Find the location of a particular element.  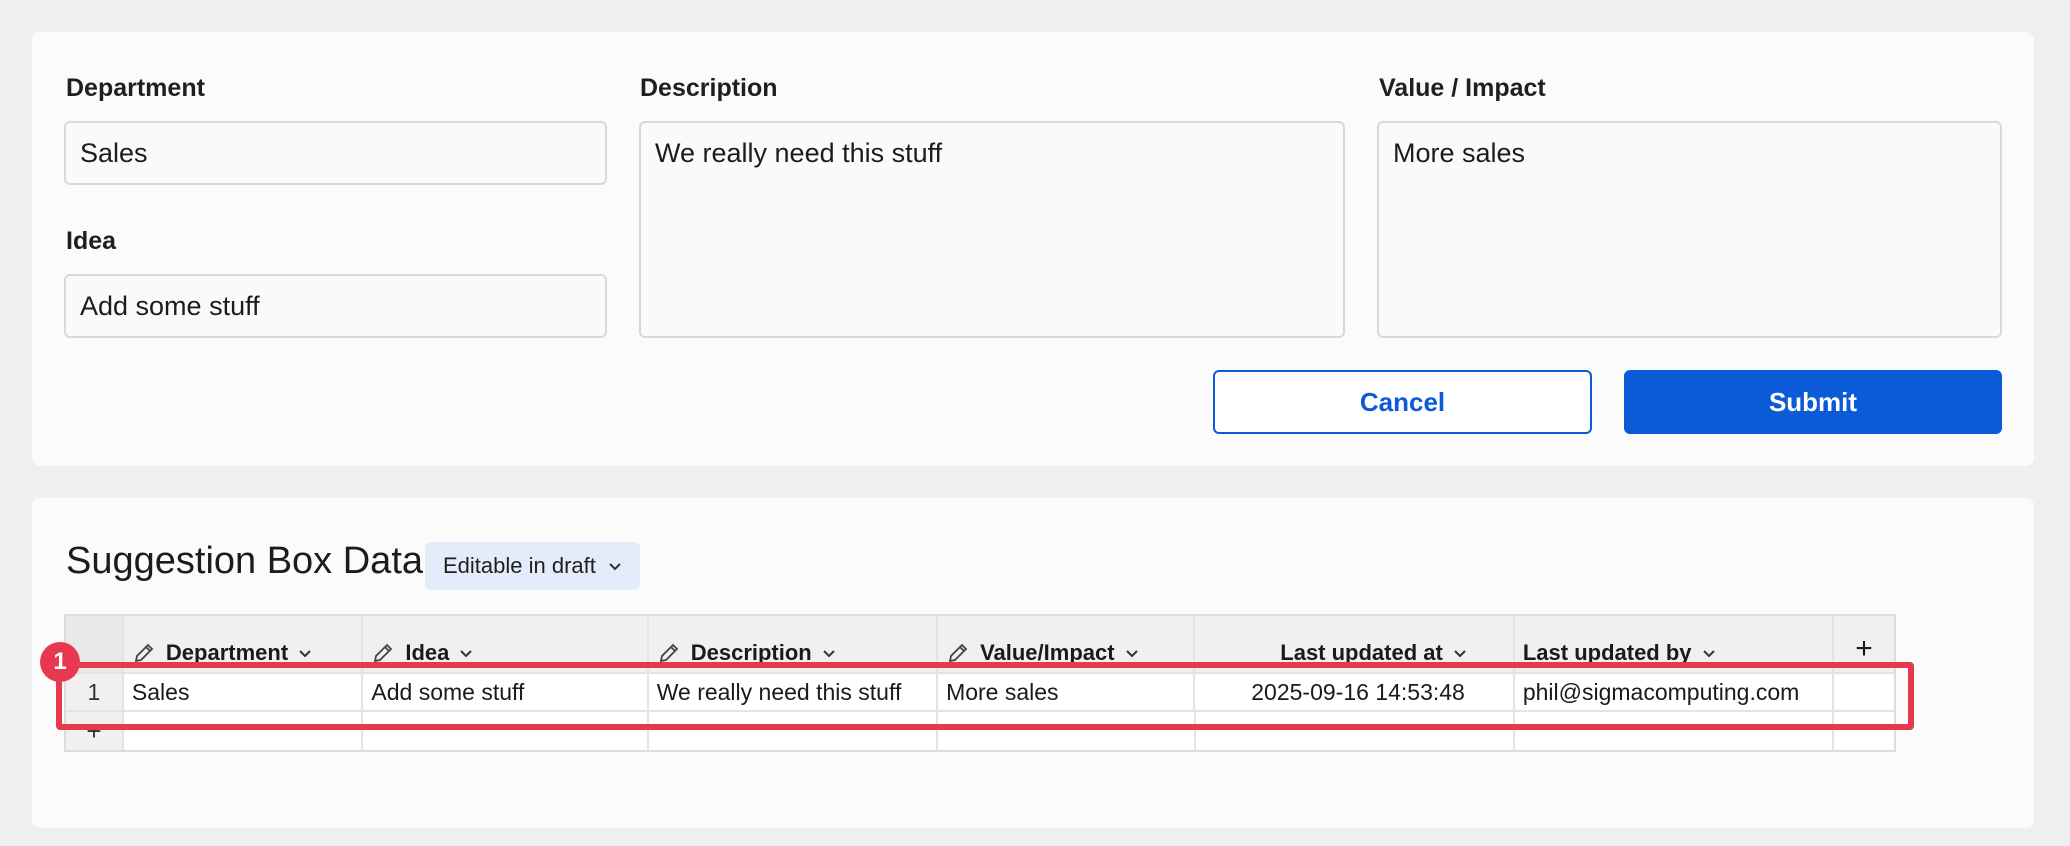

column-label: Description is located at coordinates (751, 652).